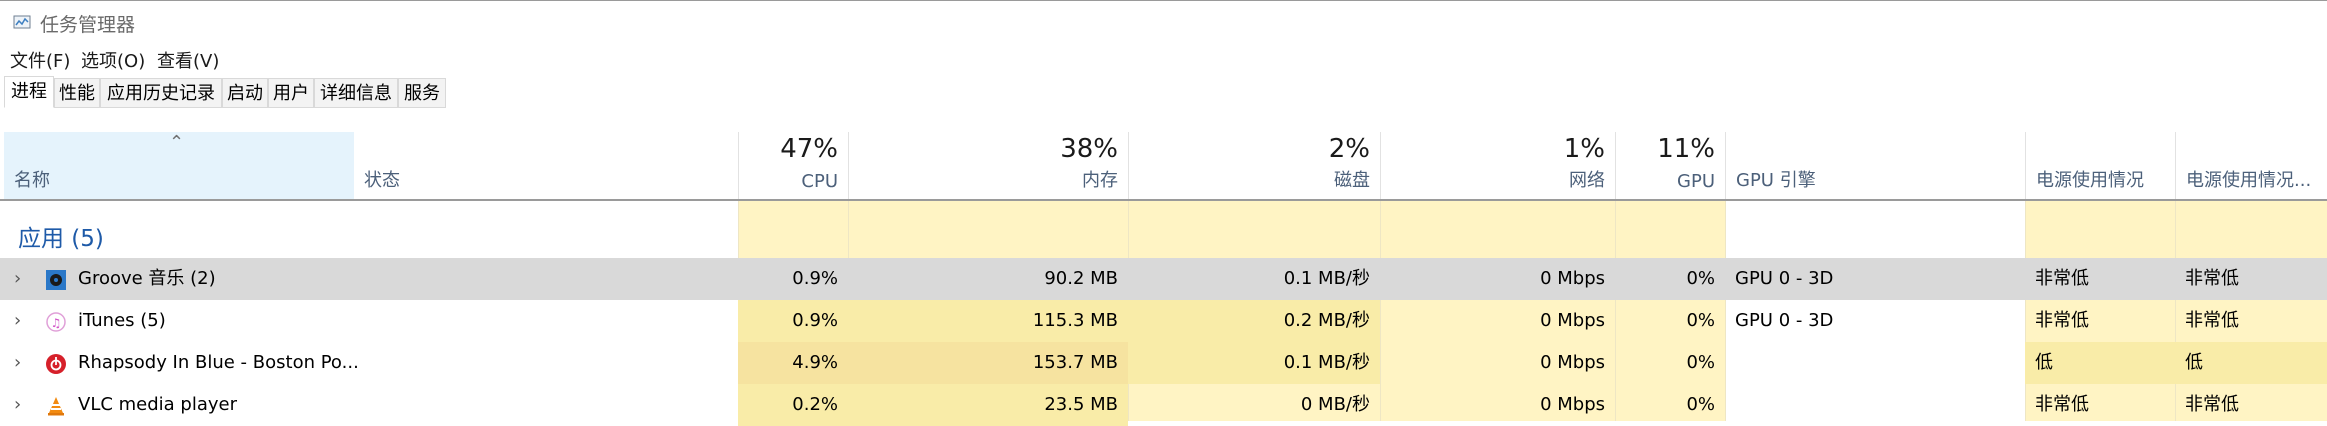  What do you see at coordinates (61, 236) in the screenshot?
I see `group-title-apps: 应用 (5)` at bounding box center [61, 236].